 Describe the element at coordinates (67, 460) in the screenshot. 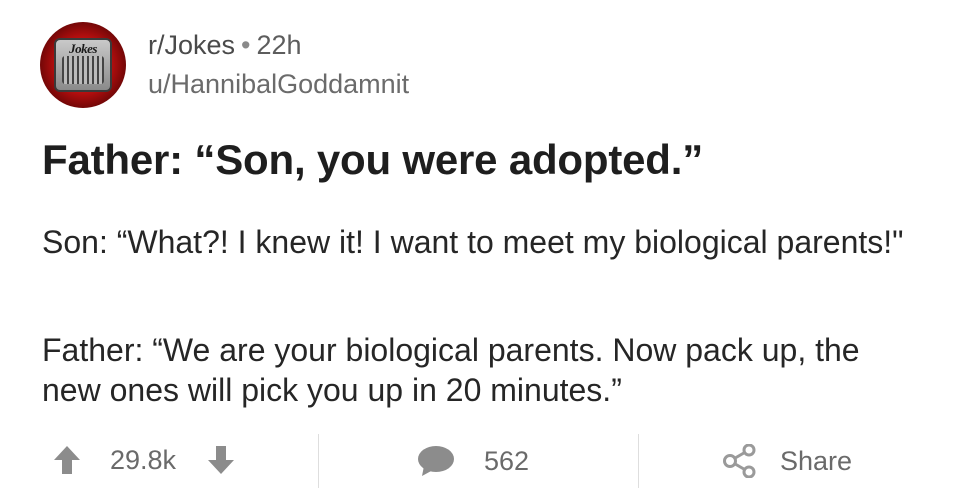

I see `arrow-up-icon` at that location.